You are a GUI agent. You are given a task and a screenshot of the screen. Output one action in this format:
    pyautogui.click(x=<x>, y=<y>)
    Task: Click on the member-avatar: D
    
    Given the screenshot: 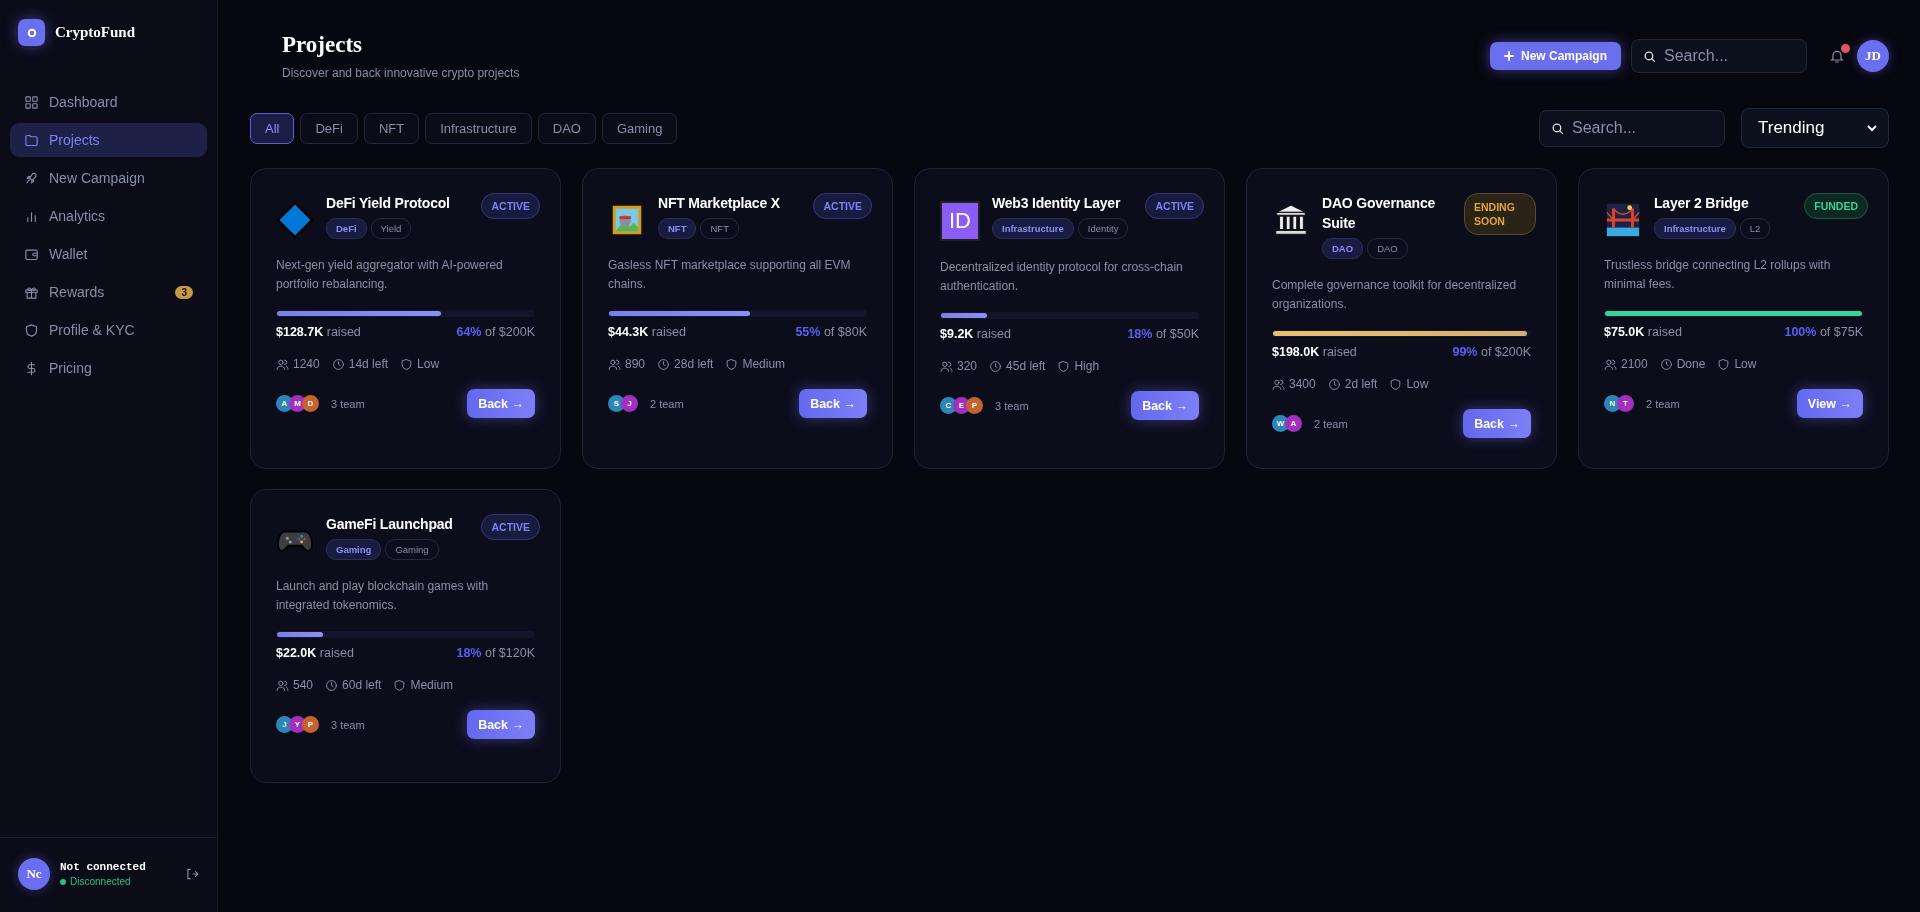 What is the action you would take?
    pyautogui.click(x=310, y=403)
    